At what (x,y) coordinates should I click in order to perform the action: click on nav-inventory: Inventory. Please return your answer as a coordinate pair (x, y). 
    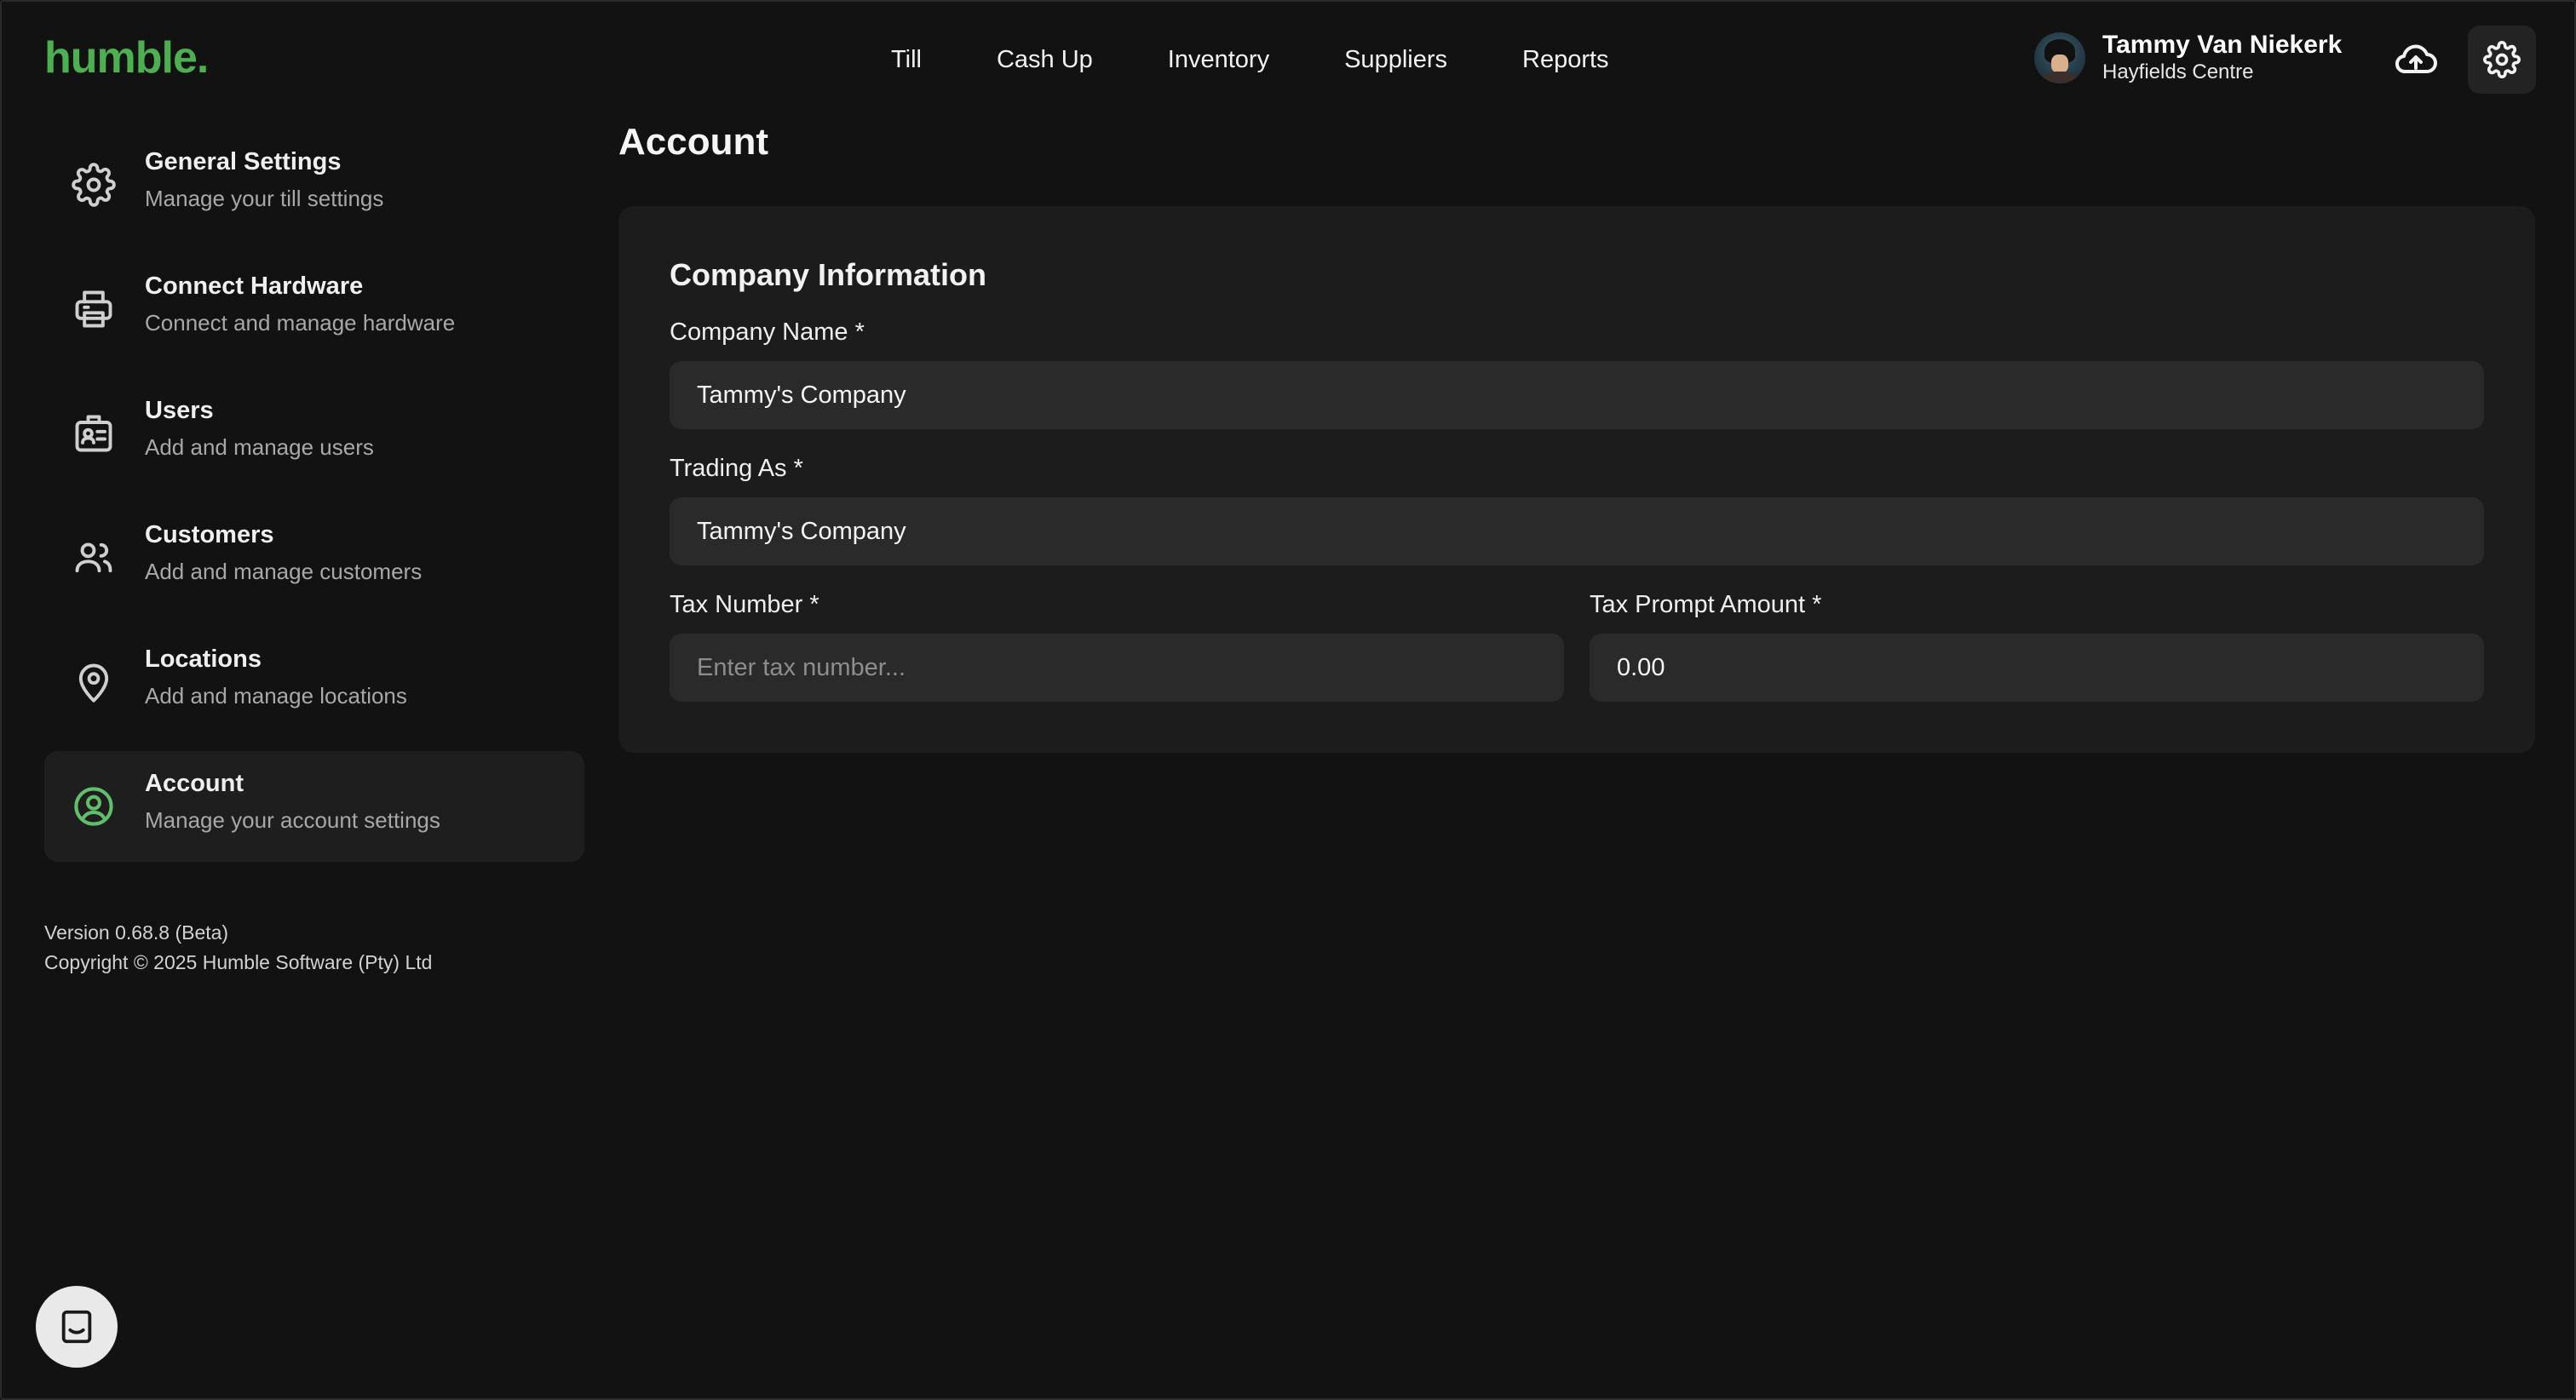
    Looking at the image, I should click on (1218, 59).